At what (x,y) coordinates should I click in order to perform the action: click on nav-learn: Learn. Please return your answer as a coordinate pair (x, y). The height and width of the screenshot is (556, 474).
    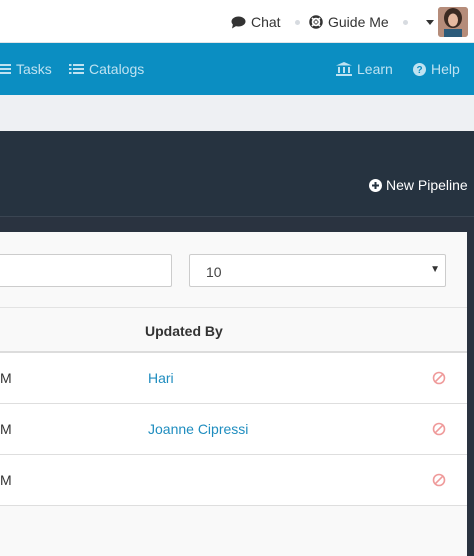
    Looking at the image, I should click on (364, 69).